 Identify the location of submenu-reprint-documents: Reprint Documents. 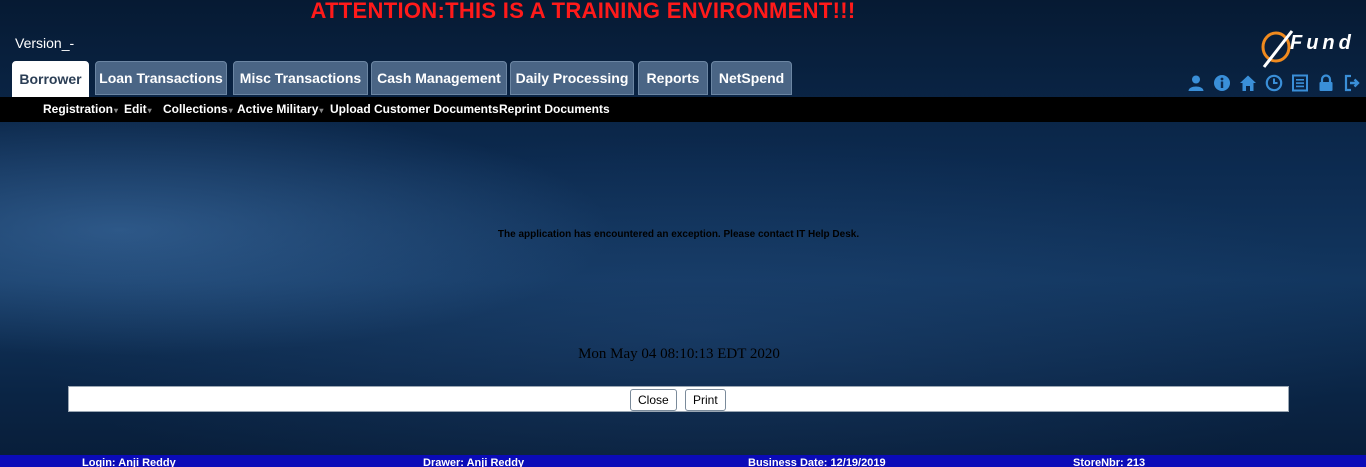
(554, 109).